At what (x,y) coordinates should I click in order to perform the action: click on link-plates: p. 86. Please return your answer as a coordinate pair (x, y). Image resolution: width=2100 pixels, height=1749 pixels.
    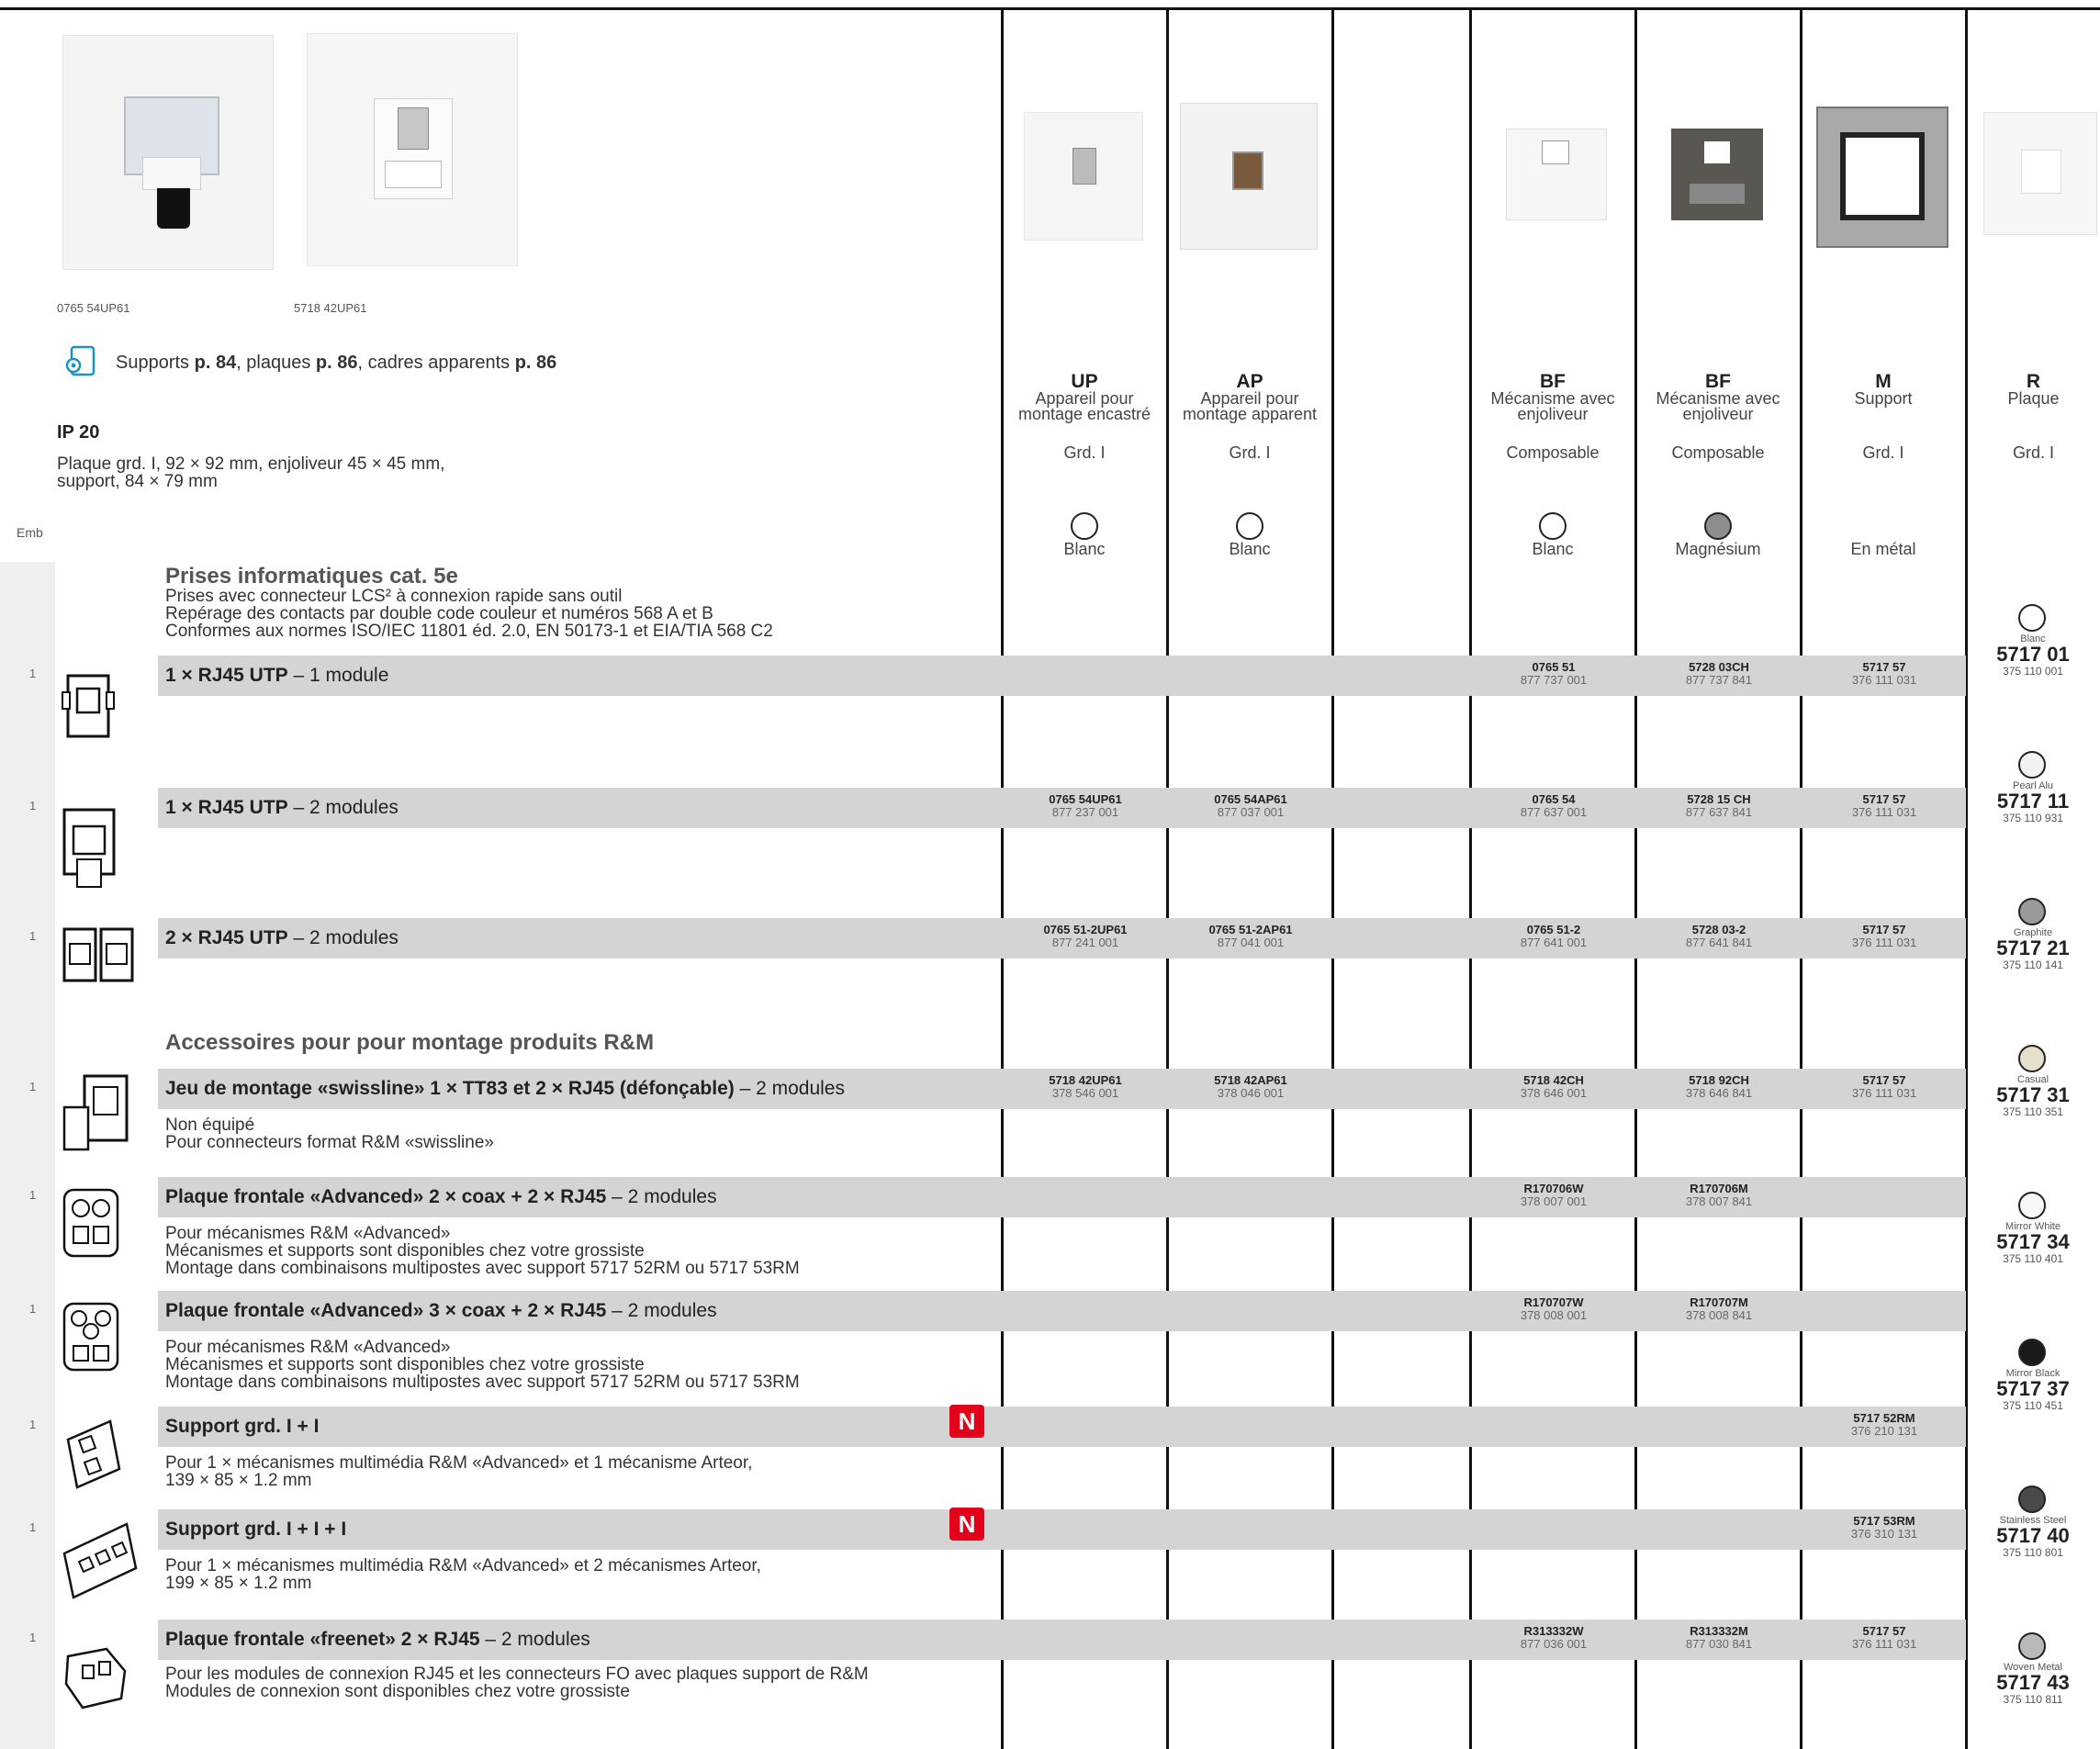
    Looking at the image, I should click on (337, 363).